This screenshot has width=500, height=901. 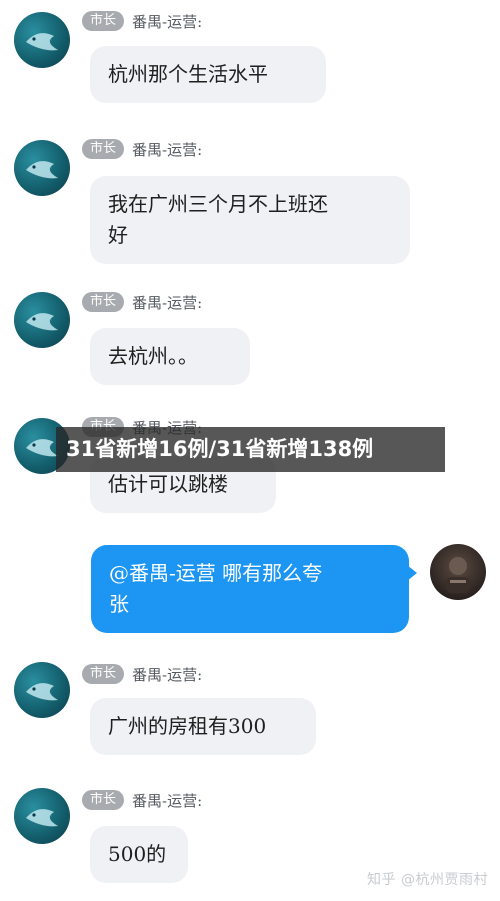 I want to click on message-bubble: 500的, so click(x=139, y=854).